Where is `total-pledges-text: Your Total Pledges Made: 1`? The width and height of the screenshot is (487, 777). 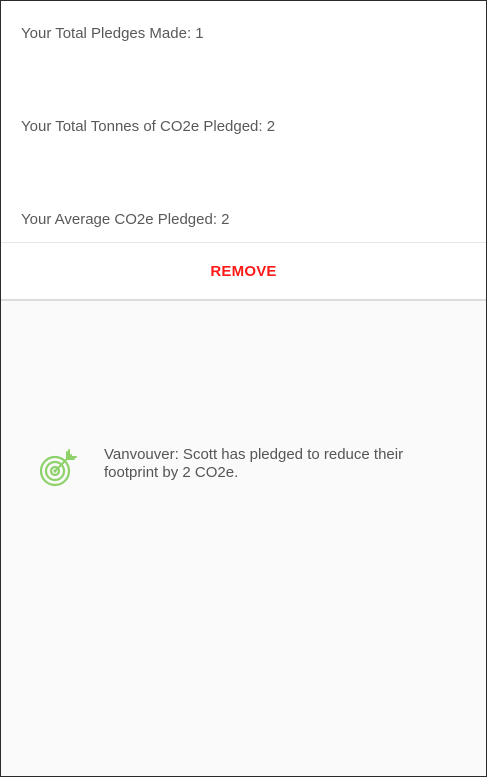 total-pledges-text: Your Total Pledges Made: 1 is located at coordinates (112, 33).